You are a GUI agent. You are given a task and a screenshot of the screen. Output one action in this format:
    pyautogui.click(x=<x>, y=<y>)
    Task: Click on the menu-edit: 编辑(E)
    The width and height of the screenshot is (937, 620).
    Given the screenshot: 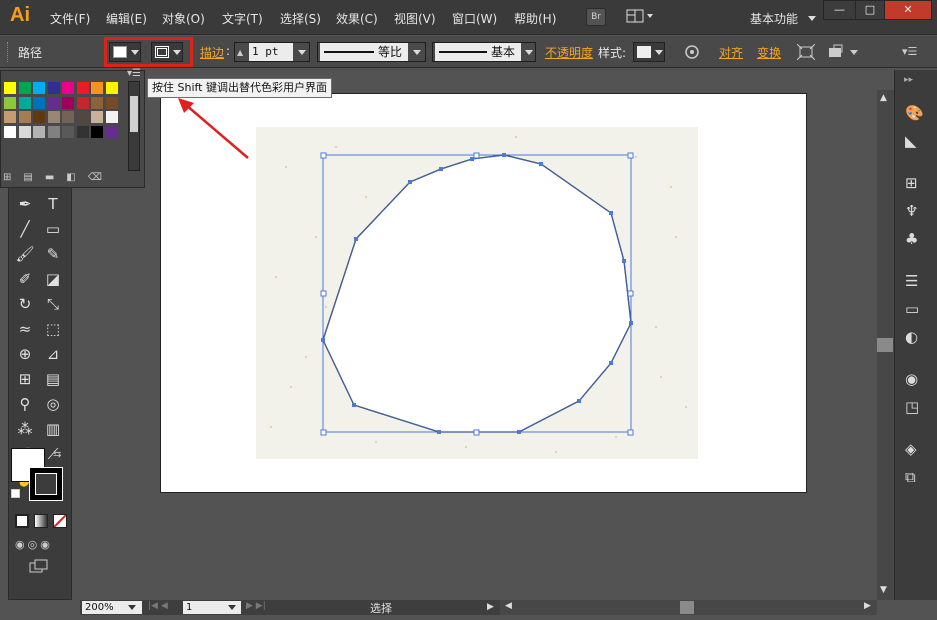 What is the action you would take?
    pyautogui.click(x=126, y=18)
    